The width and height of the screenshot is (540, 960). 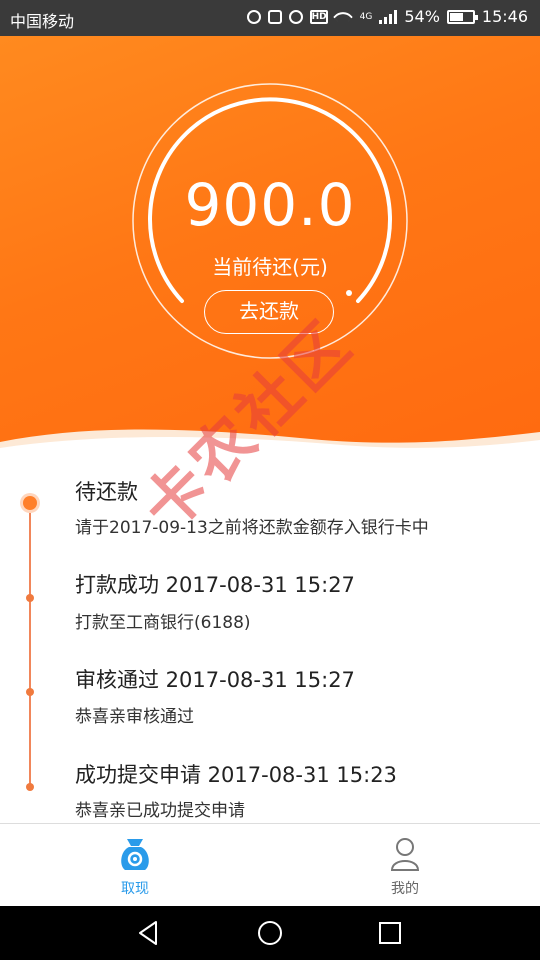 I want to click on status-bar: 中国移动 HD 4G 54% 15:46, so click(x=270, y=18).